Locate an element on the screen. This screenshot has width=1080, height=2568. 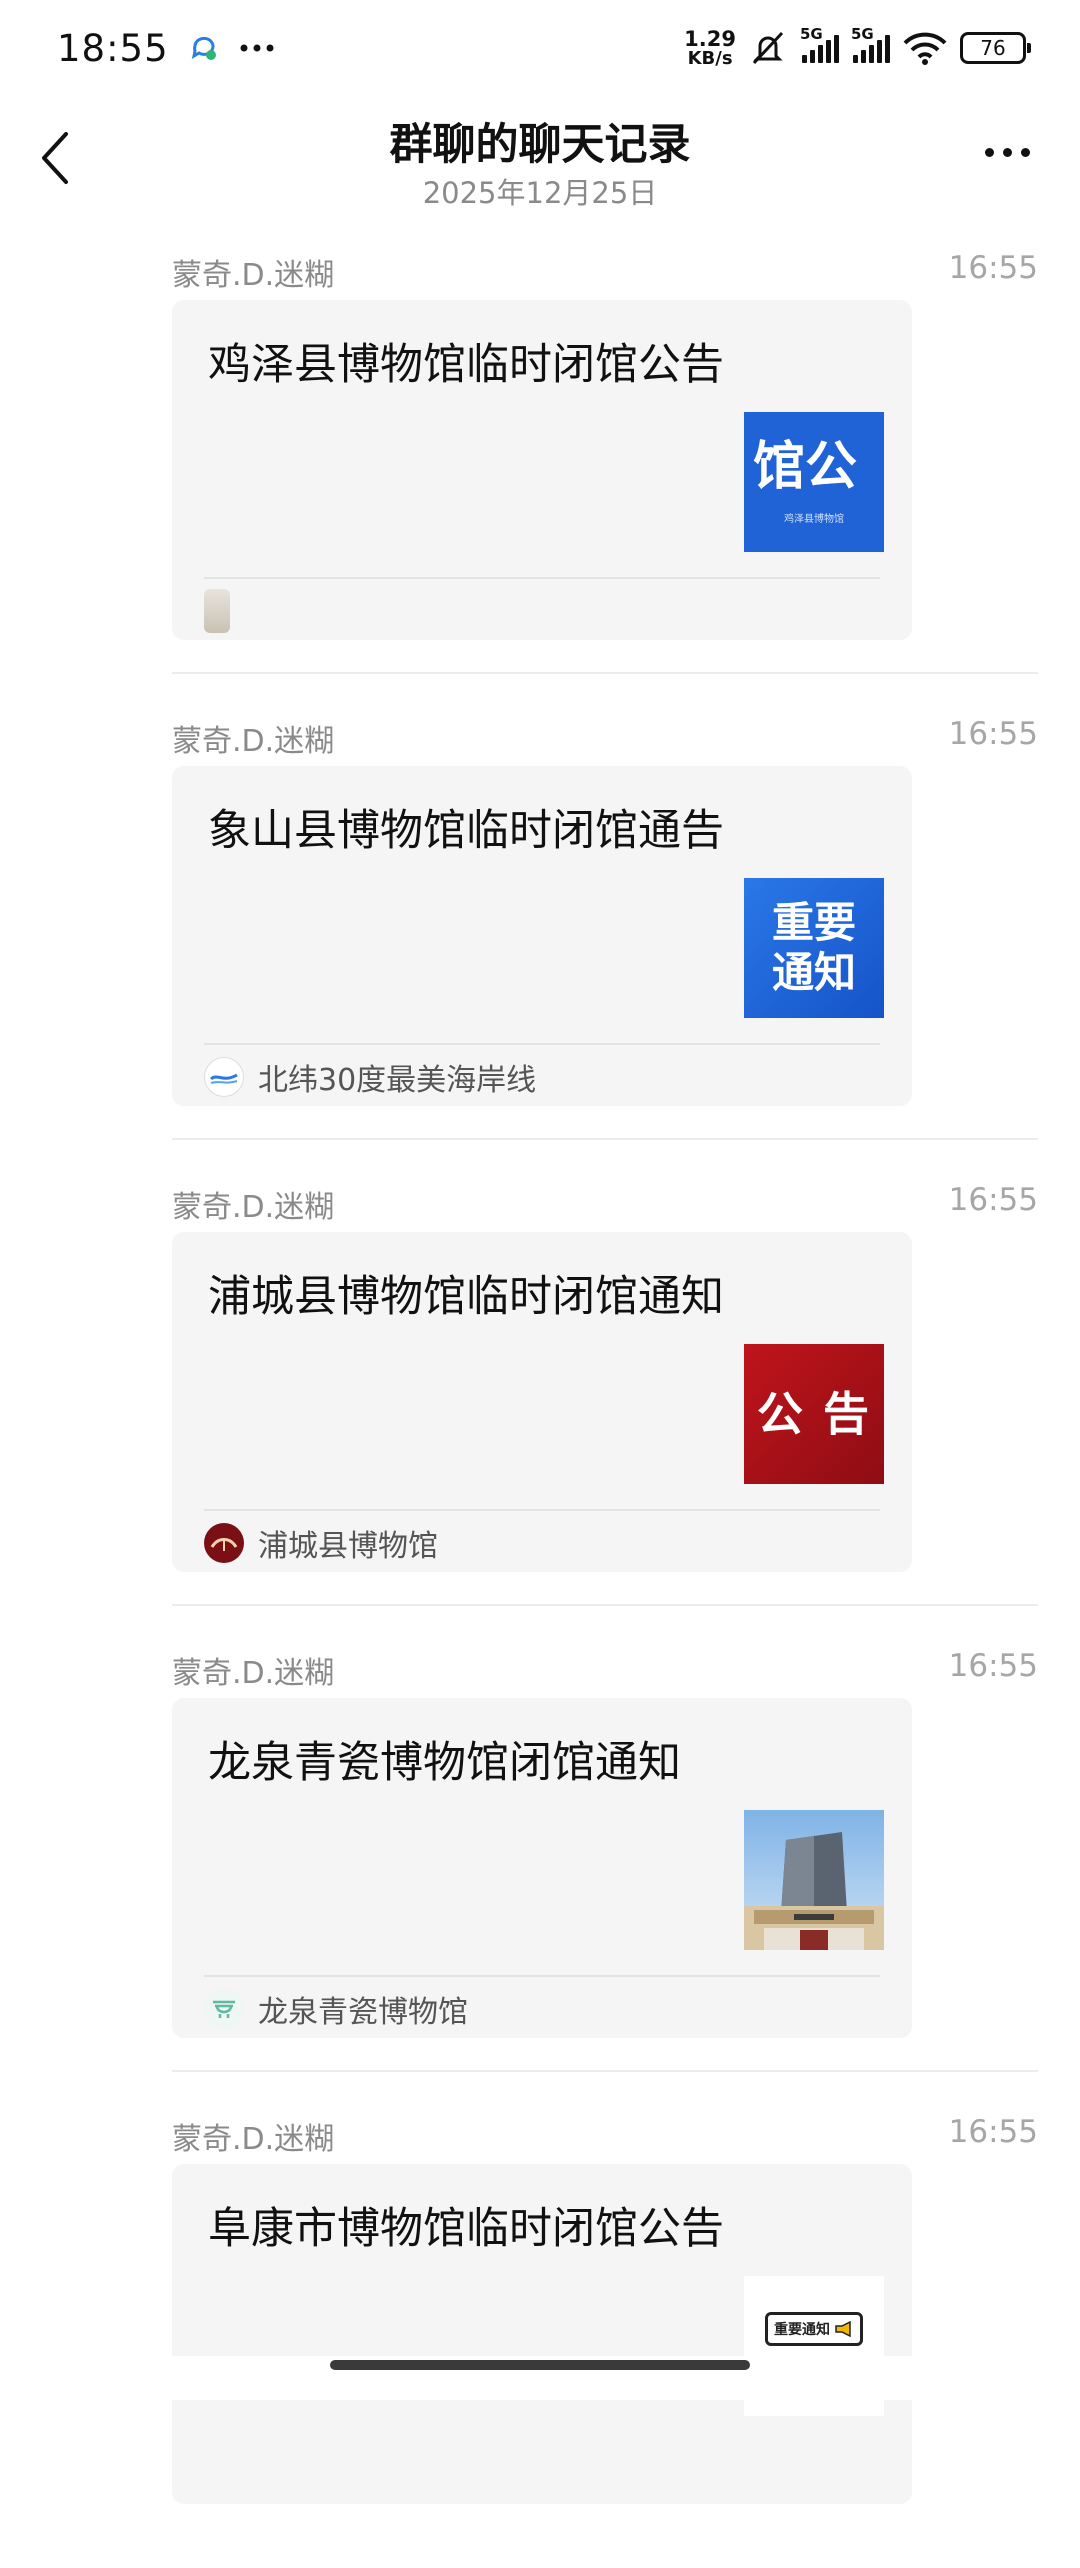
article-title: 阜康市博物馆临时闭馆公告 is located at coordinates (466, 2229).